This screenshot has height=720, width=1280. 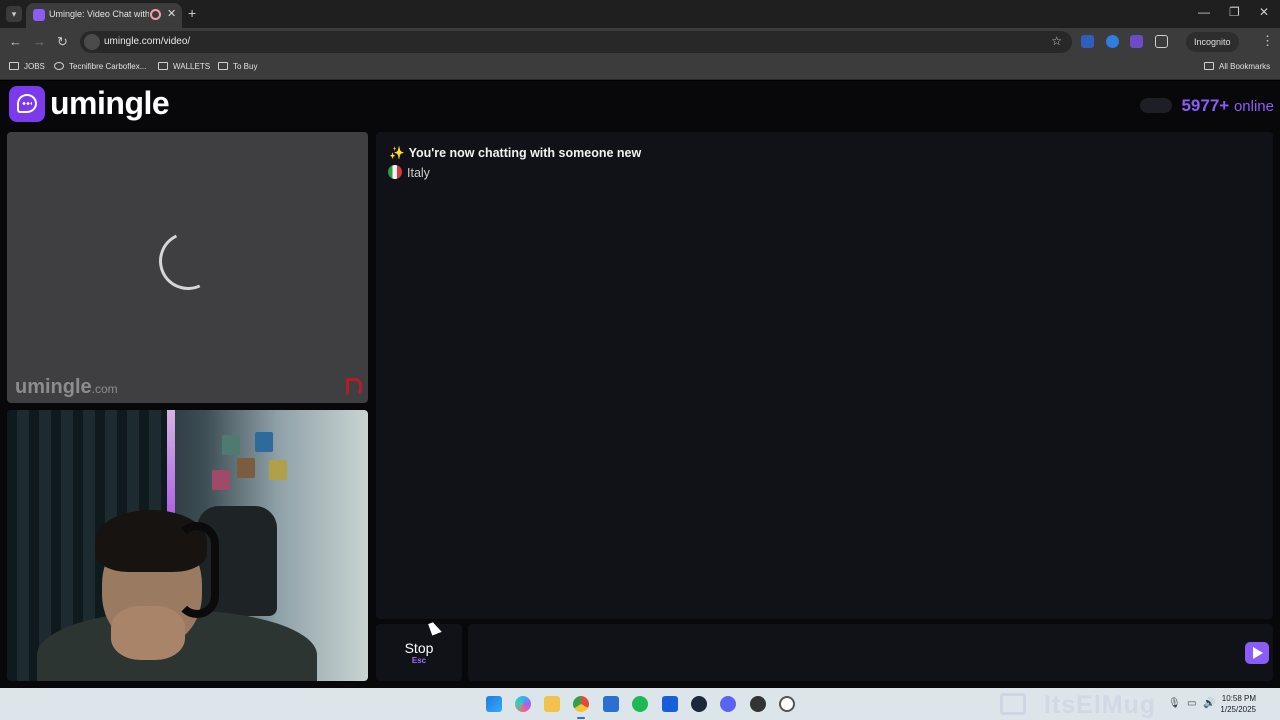 What do you see at coordinates (147, 41) in the screenshot?
I see `address-url: umingle.com/video/` at bounding box center [147, 41].